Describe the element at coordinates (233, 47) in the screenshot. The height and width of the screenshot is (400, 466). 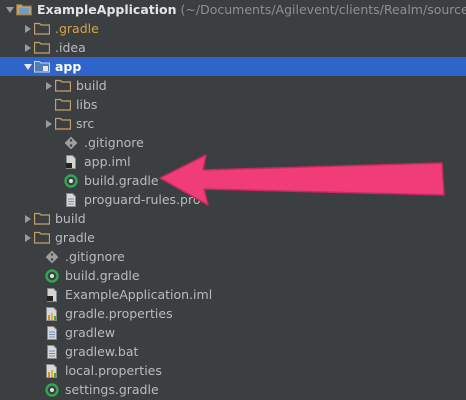
I see `tree-item-idea: .idea` at that location.